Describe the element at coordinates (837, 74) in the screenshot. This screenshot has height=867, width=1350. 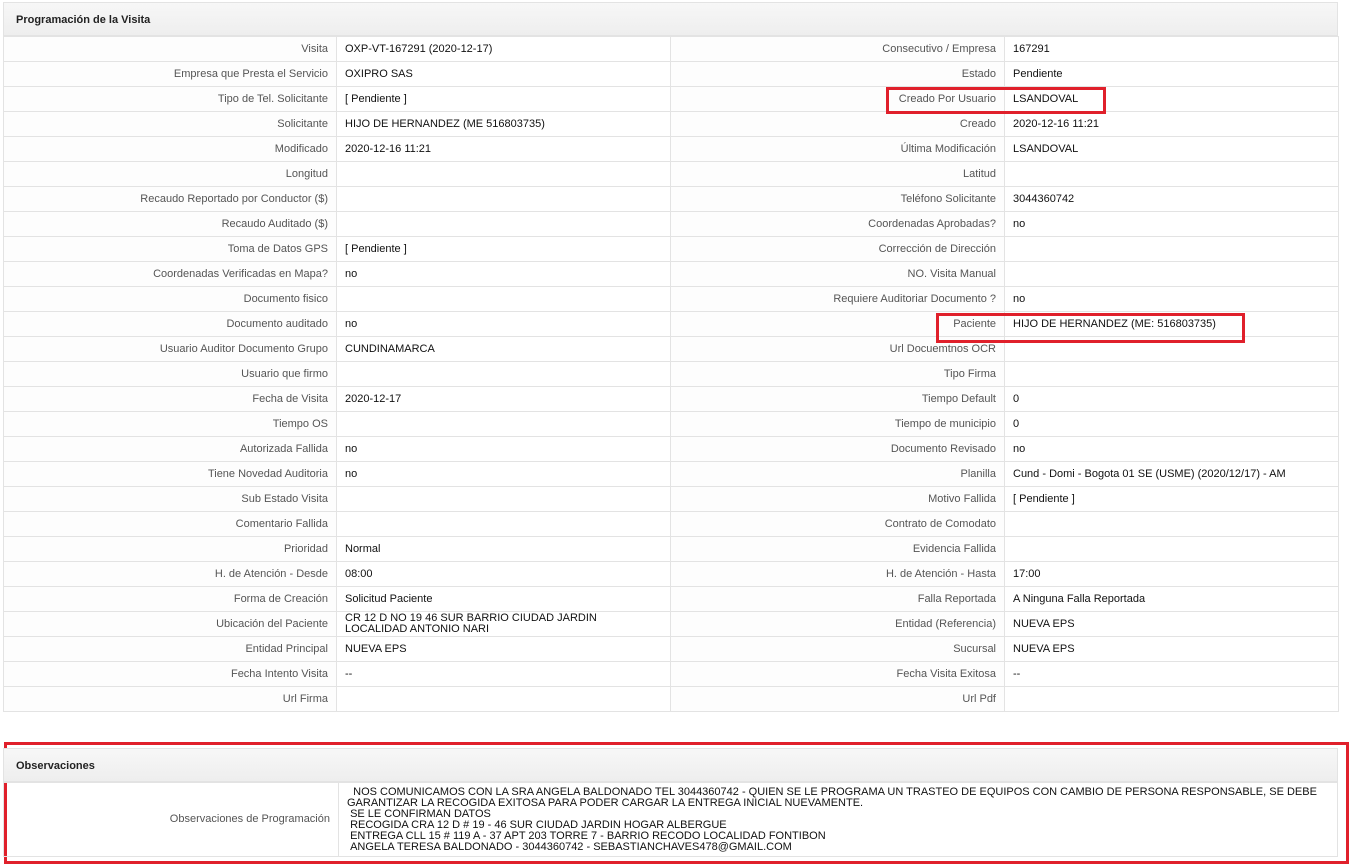
I see `field-label: Estado` at that location.